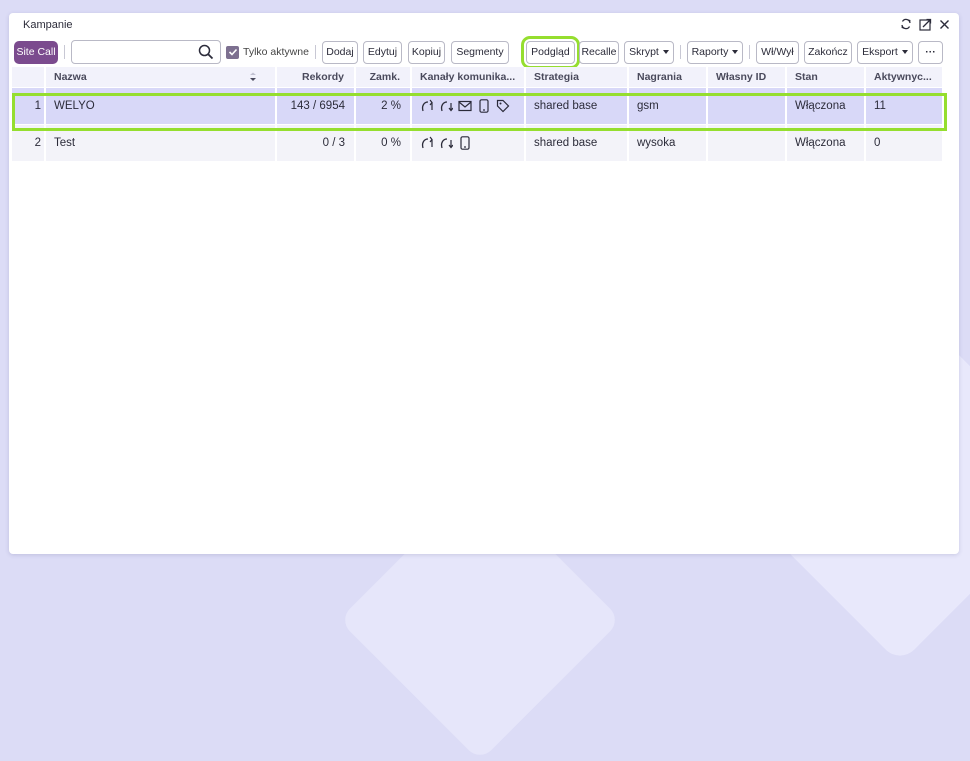  Describe the element at coordinates (577, 77) in the screenshot. I see `column-header-strategia: Strategia` at that location.